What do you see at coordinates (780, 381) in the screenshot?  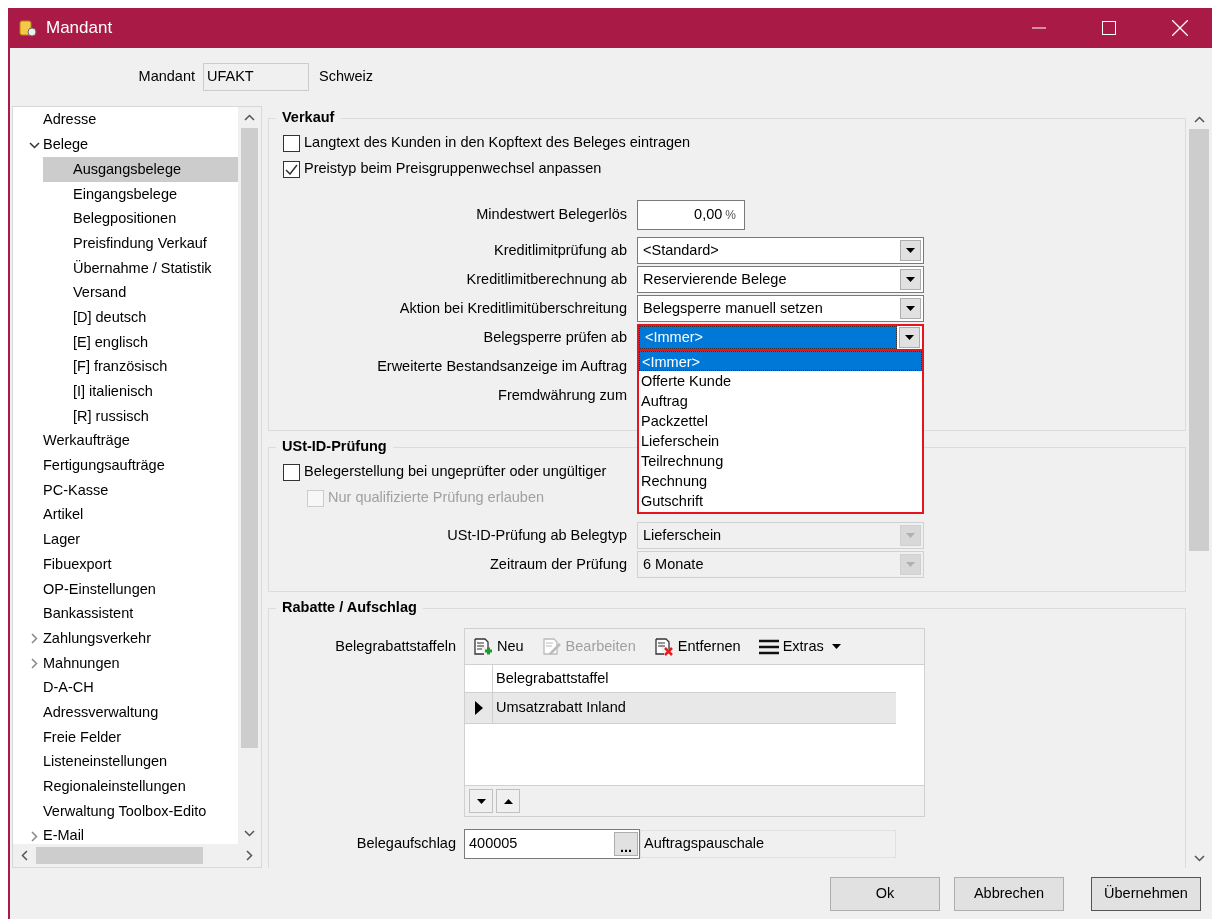 I see `dropdown-option: Offerte Kunde` at bounding box center [780, 381].